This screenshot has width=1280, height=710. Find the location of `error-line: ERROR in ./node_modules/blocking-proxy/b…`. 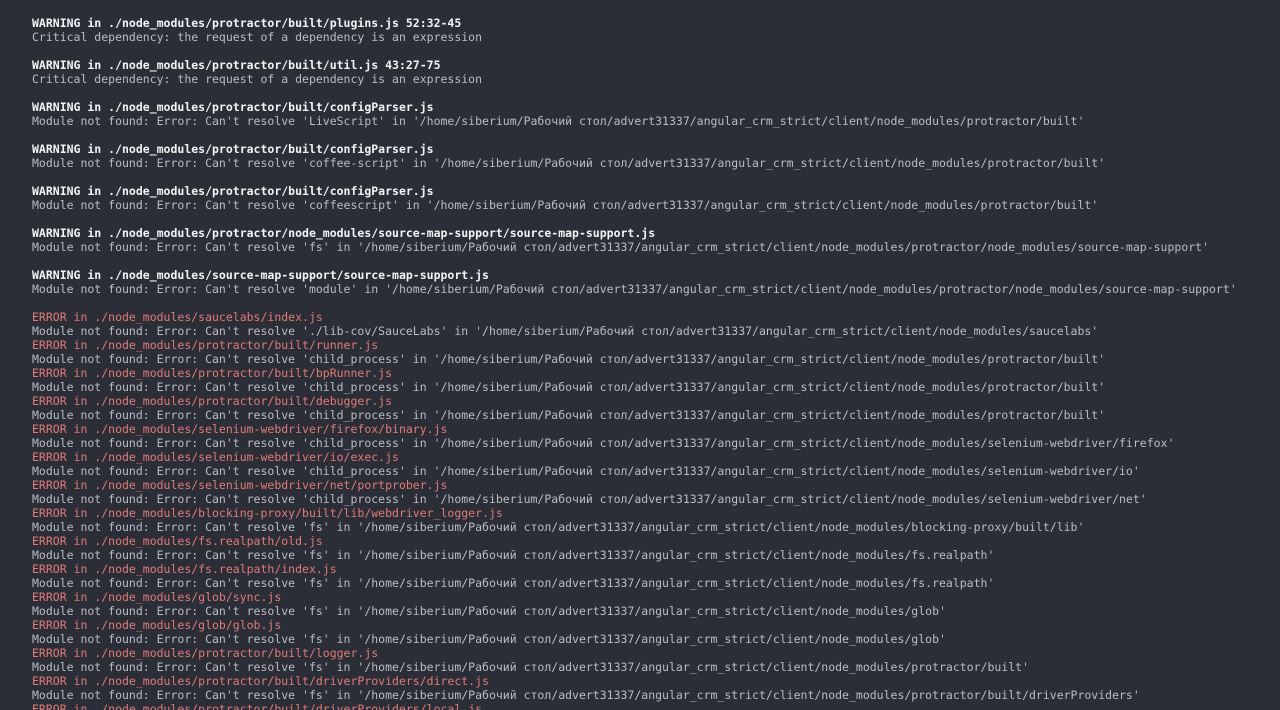

error-line: ERROR in ./node_modules/blocking-proxy/b… is located at coordinates (267, 513).